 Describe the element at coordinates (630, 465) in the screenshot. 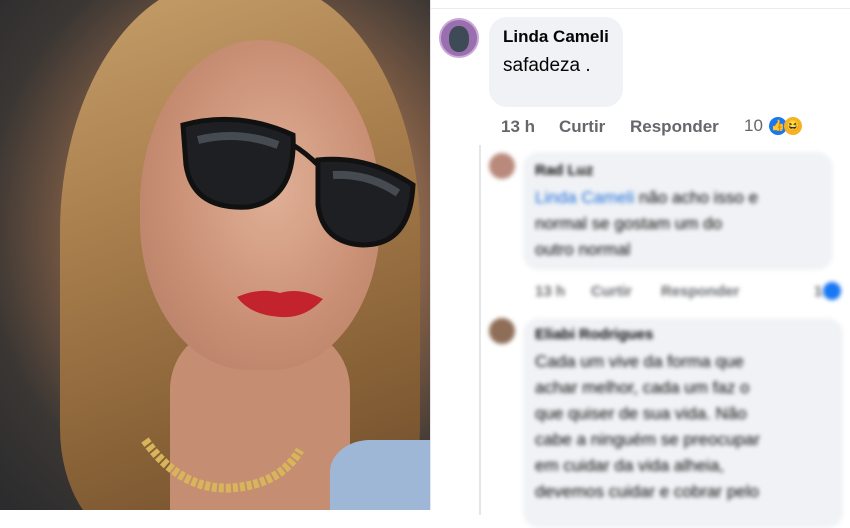

I see `reply-text-line: em cuidar da vida alheia,` at that location.